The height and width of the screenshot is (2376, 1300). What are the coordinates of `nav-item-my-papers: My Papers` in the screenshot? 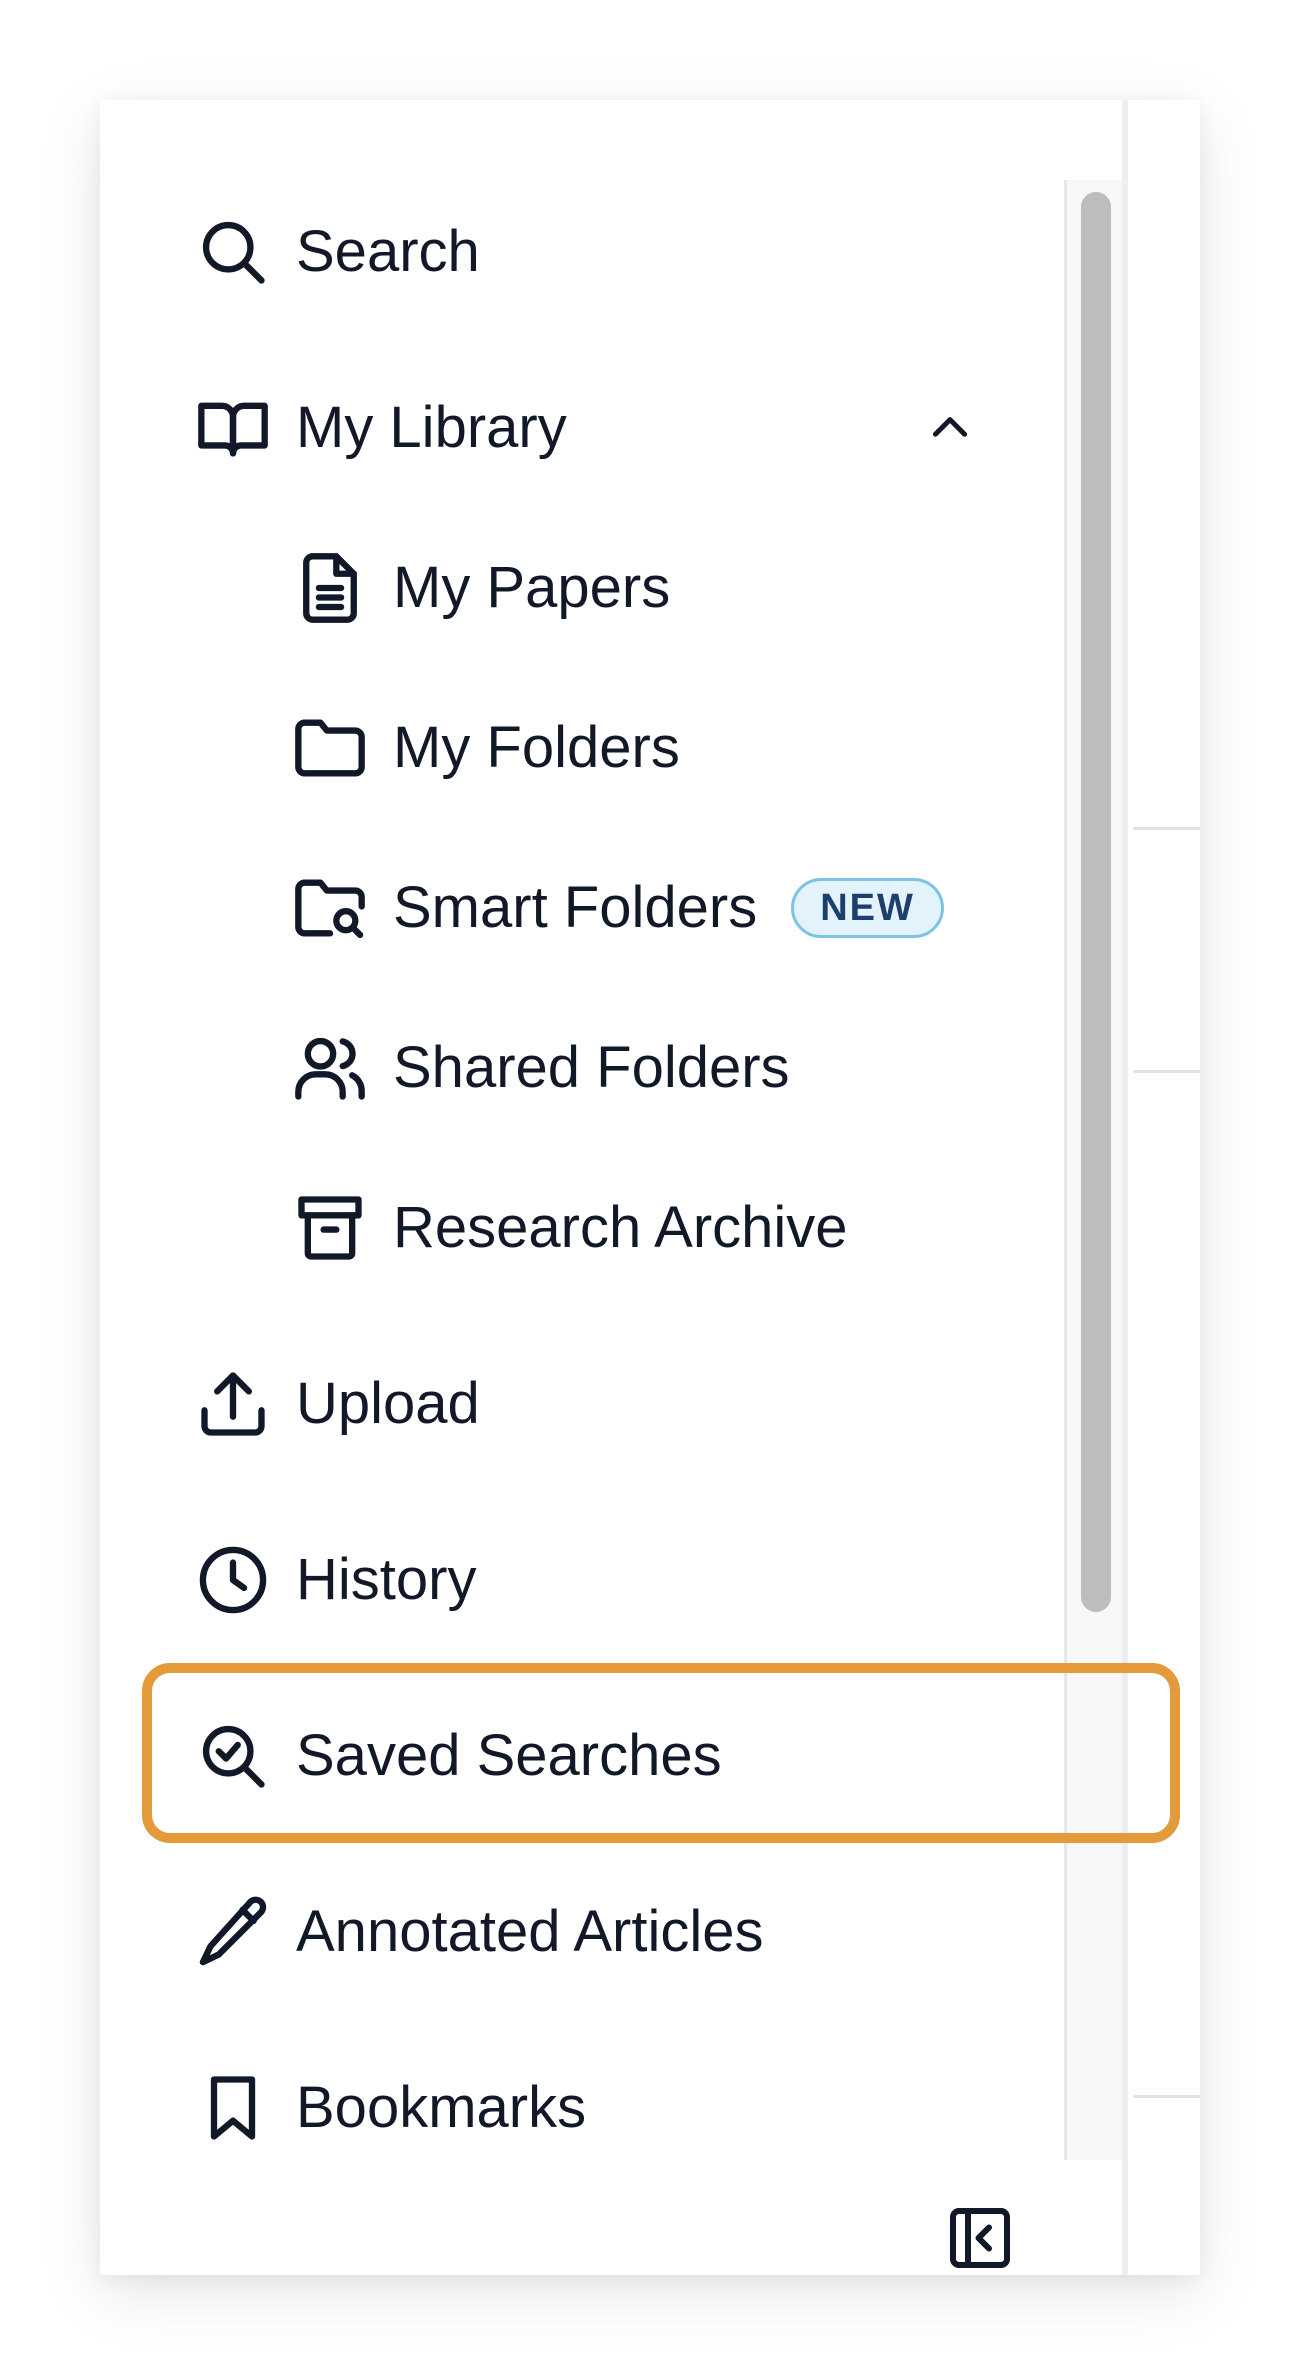 It's located at (481, 588).